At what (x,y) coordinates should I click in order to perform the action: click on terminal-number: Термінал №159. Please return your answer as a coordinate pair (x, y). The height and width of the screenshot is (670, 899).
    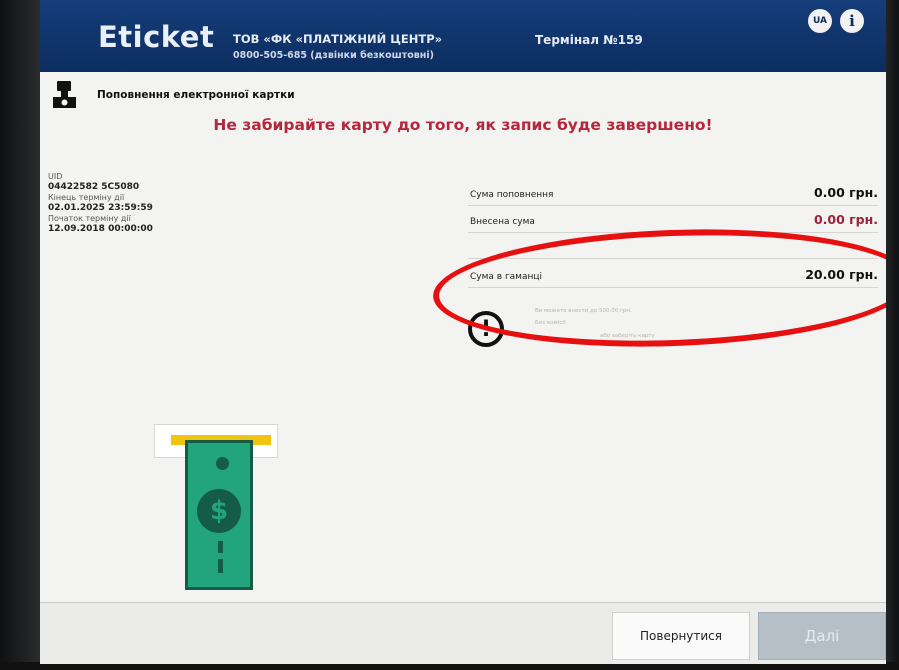
    Looking at the image, I should click on (589, 40).